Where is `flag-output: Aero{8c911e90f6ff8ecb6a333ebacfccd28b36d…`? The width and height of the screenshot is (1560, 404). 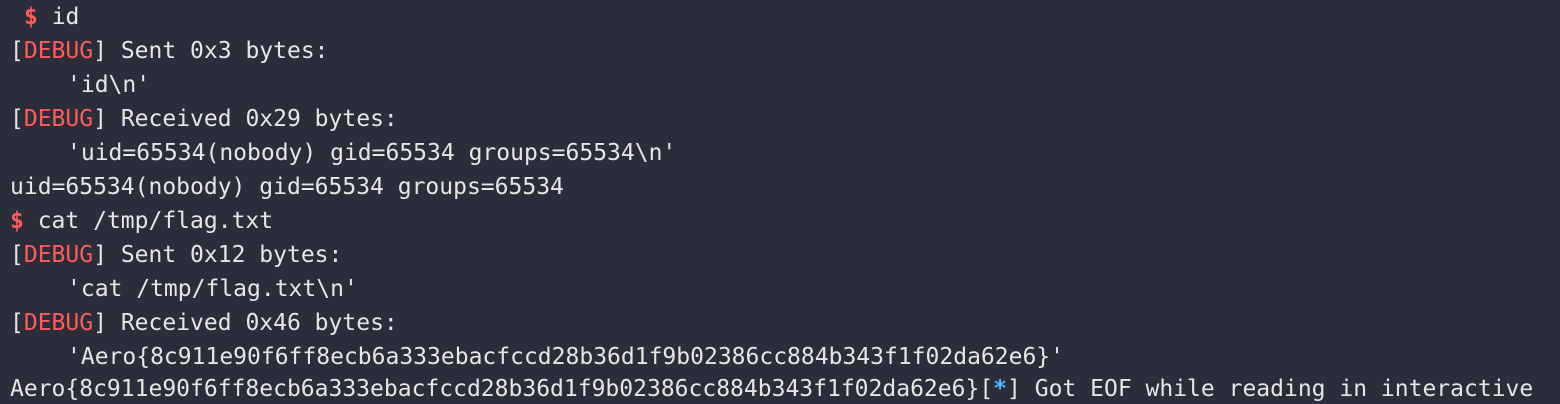
flag-output: Aero{8c911e90f6ff8ecb6a333ebacfccd28b36d… is located at coordinates (495, 389).